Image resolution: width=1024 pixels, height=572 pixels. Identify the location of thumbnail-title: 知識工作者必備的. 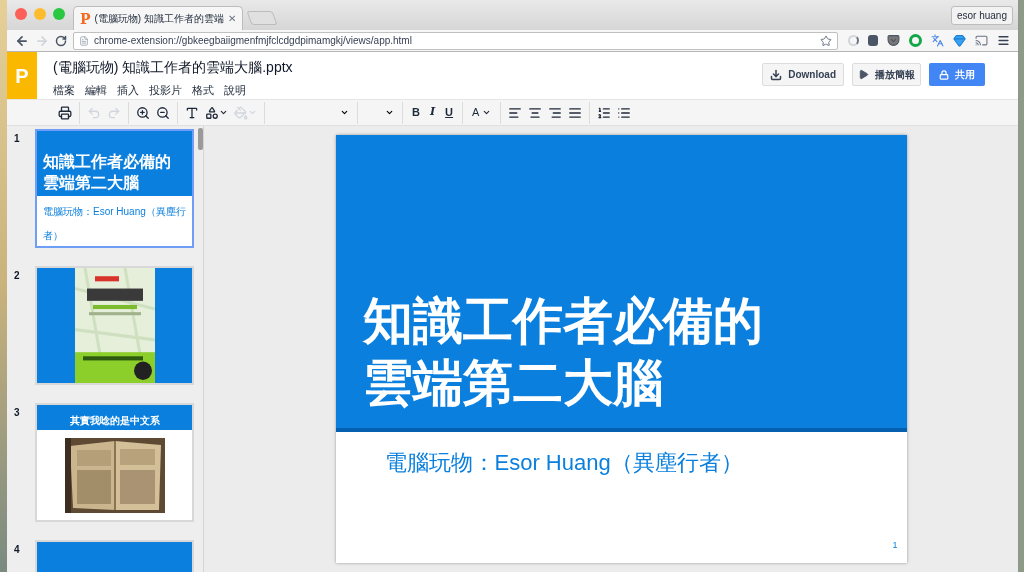
(107, 162).